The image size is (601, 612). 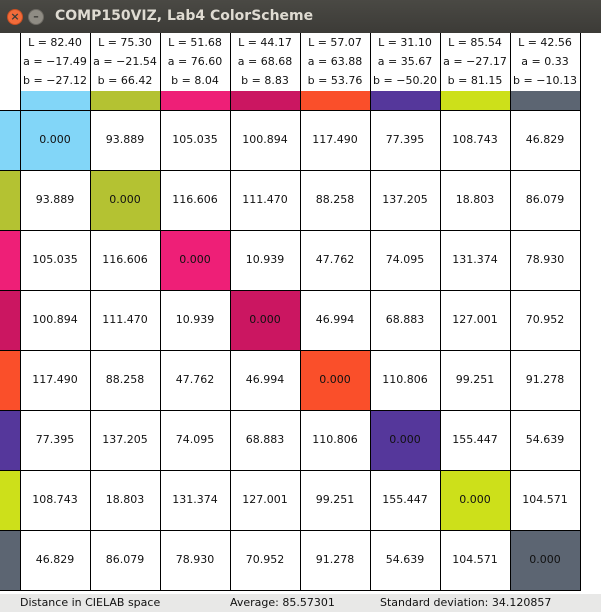 I want to click on lab-L-value: L = 85.54, so click(x=475, y=42).